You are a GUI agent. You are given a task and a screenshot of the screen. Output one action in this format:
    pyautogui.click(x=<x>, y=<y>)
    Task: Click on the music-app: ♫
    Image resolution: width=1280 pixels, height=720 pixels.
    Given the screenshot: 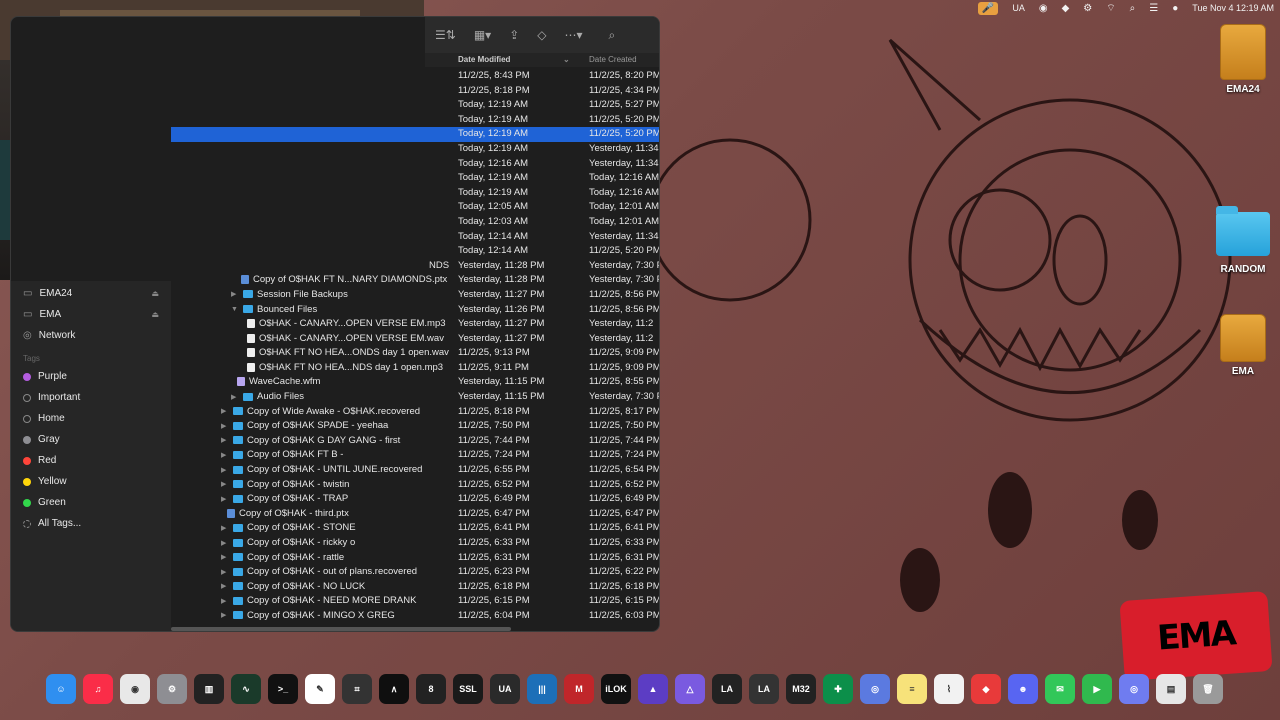 What is the action you would take?
    pyautogui.click(x=98, y=689)
    